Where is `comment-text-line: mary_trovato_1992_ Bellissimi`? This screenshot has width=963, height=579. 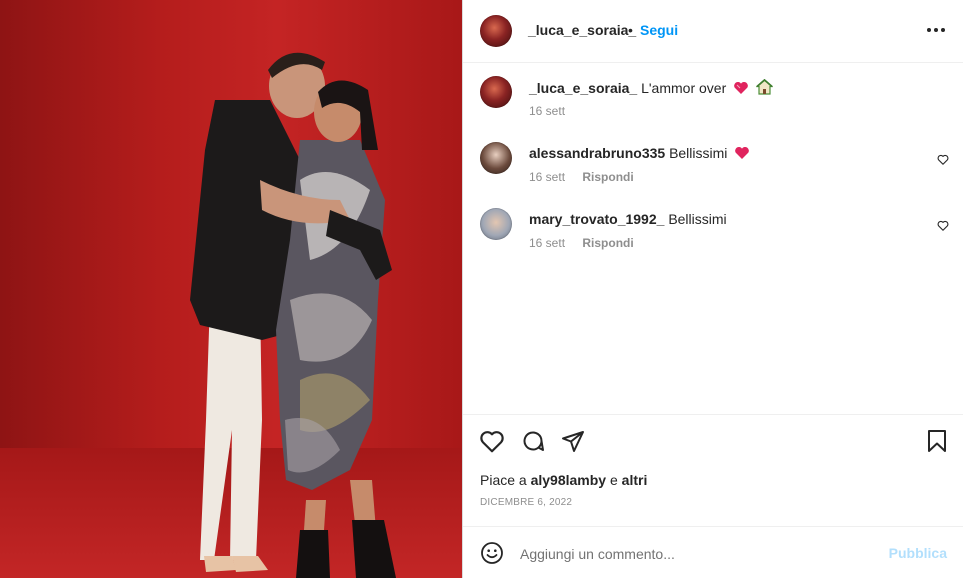 comment-text-line: mary_trovato_1992_ Bellissimi is located at coordinates (628, 219).